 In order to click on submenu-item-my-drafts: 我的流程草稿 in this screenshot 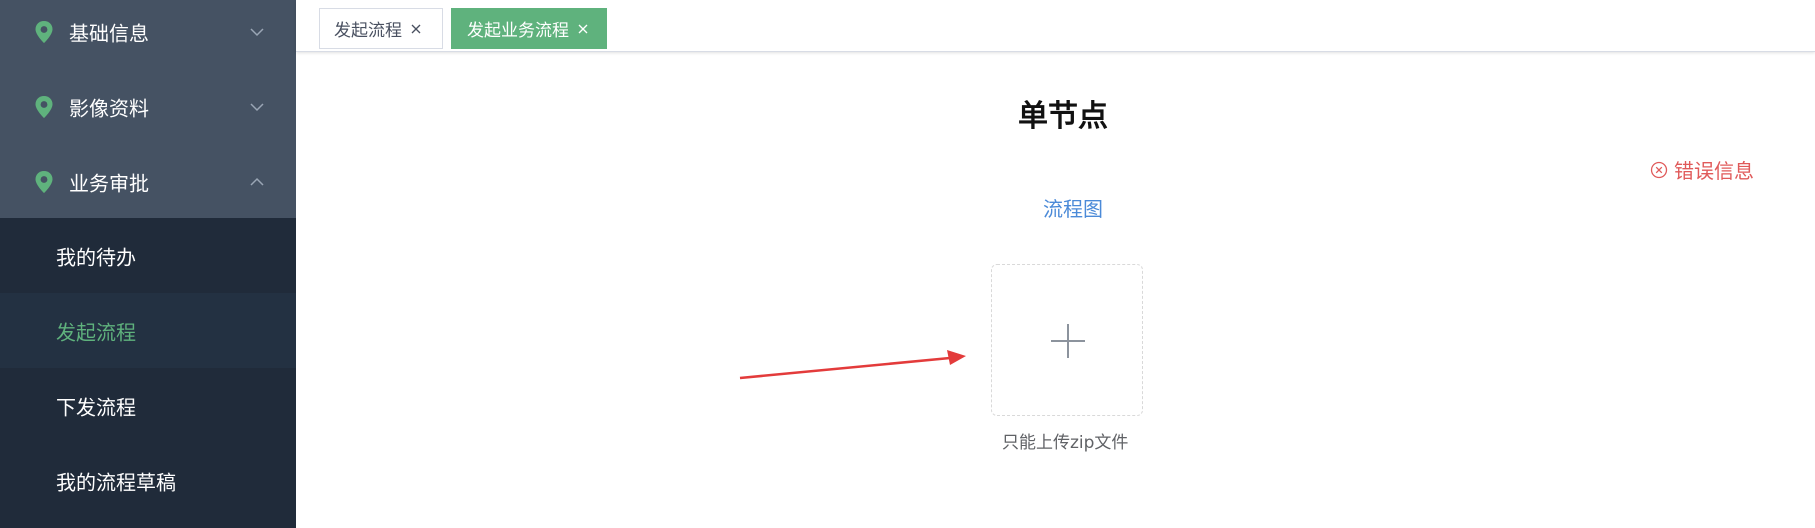, I will do `click(148, 480)`.